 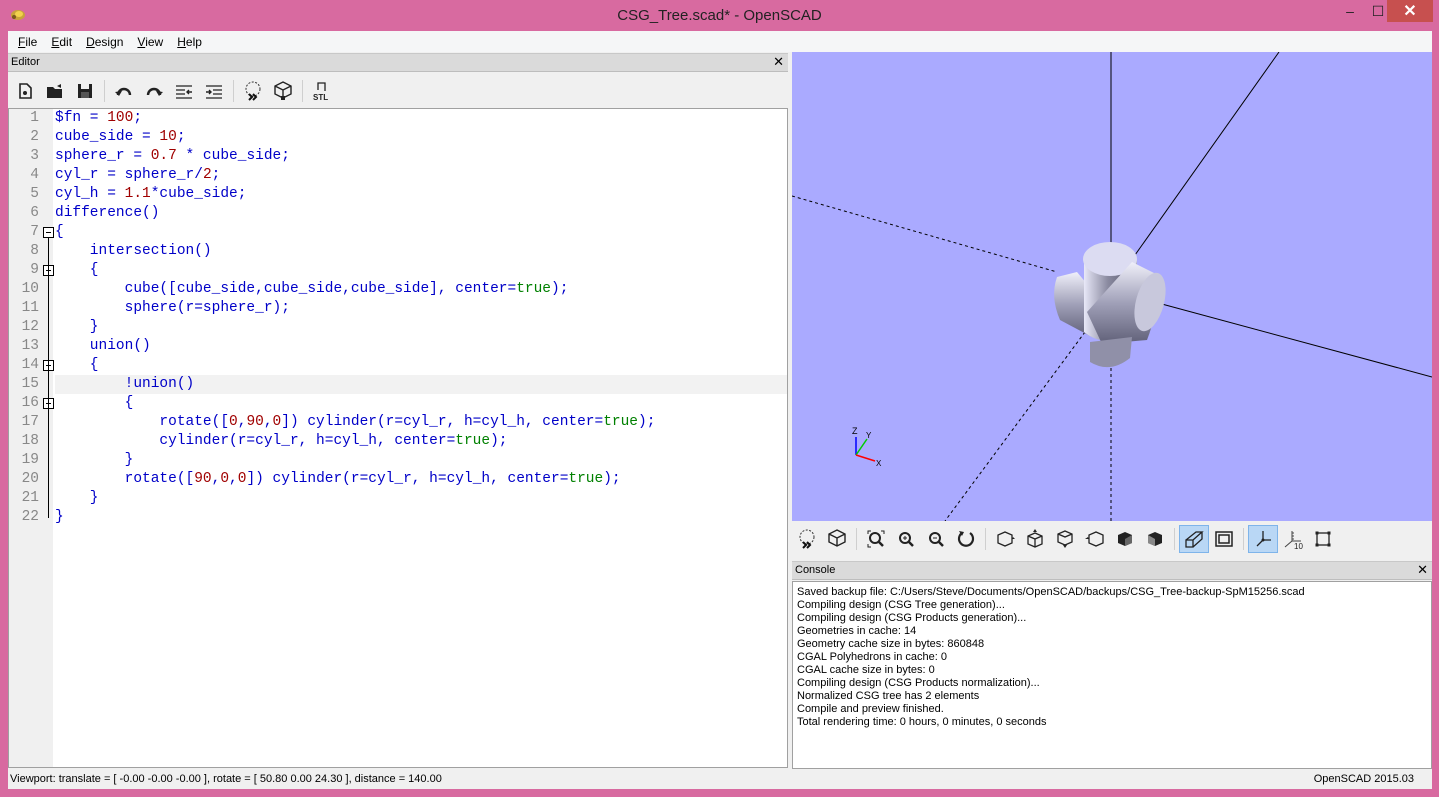 I want to click on code-line: 13 union(), so click(x=404, y=346).